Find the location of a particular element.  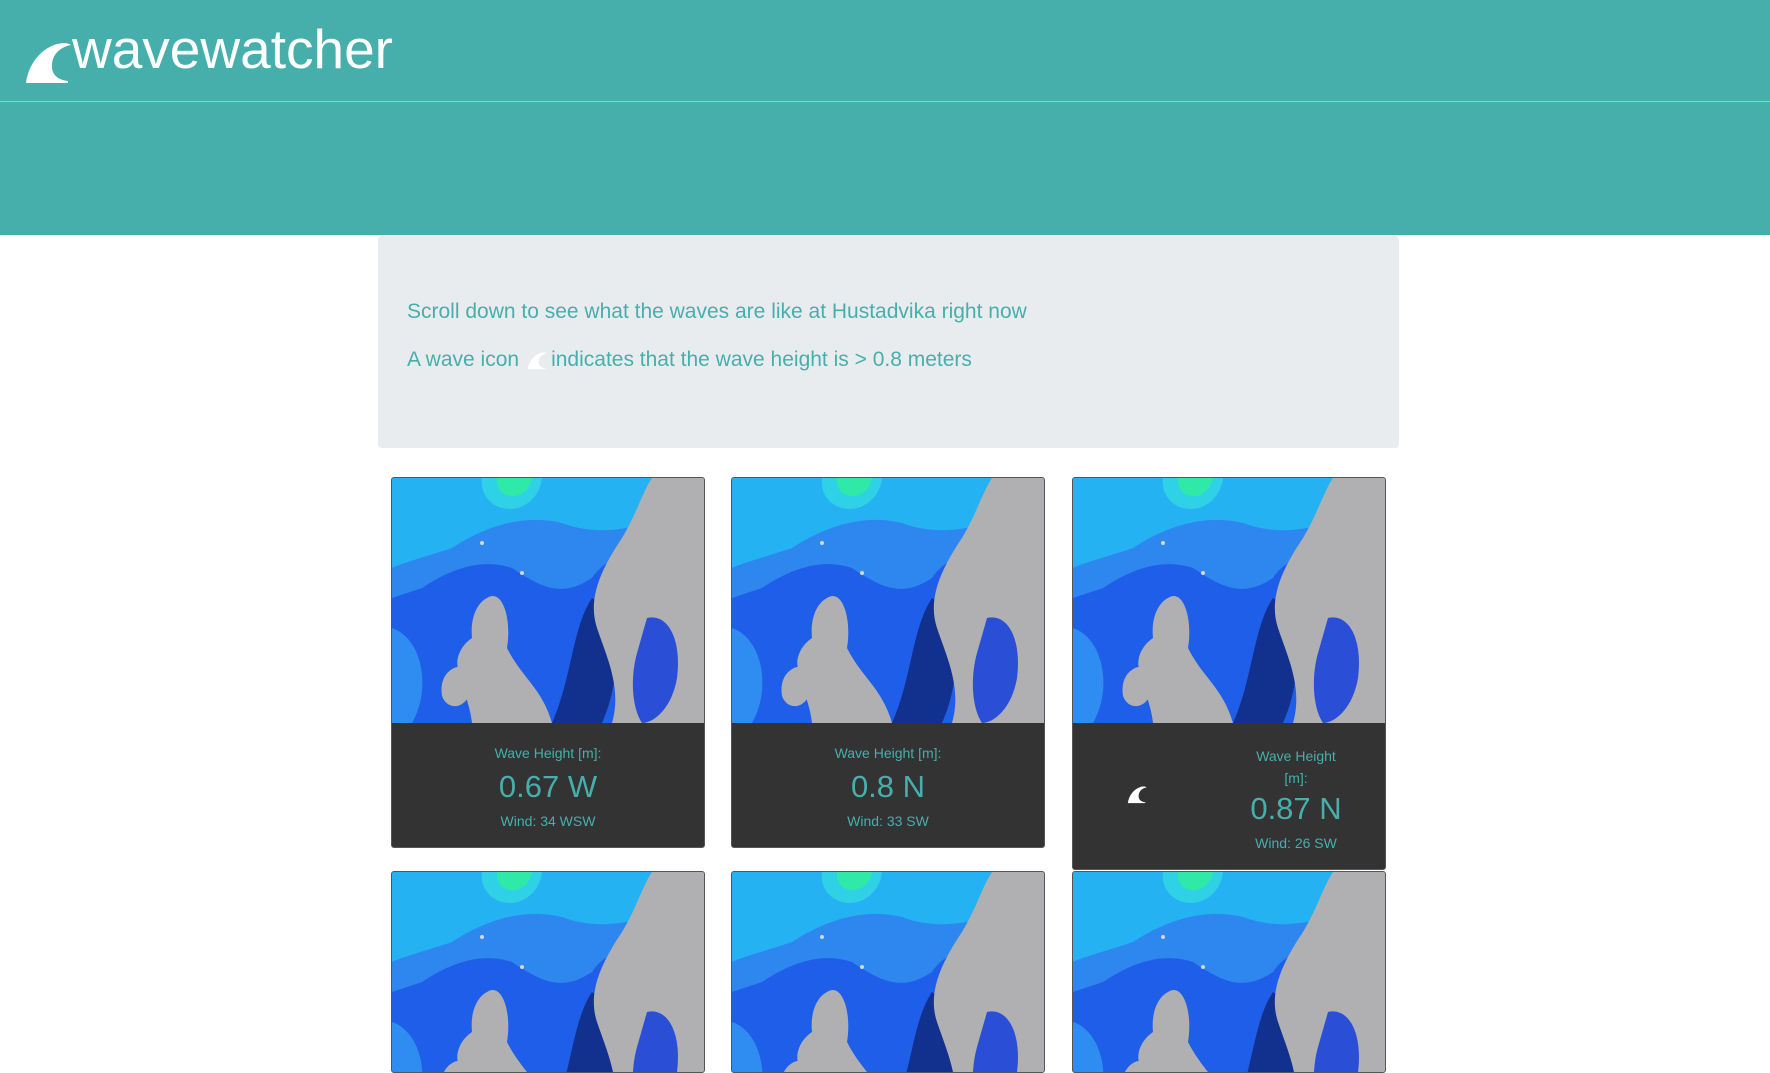

wind-value: Wind: 26 SW is located at coordinates (1296, 843).